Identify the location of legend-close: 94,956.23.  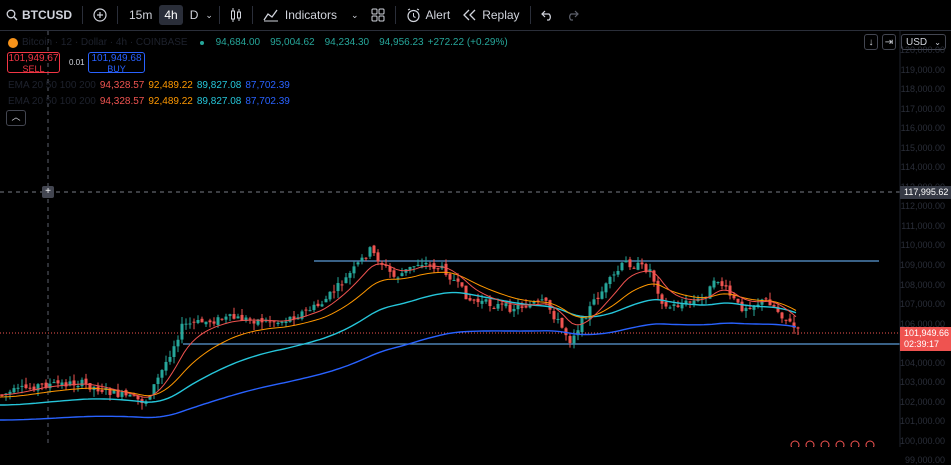
(401, 42).